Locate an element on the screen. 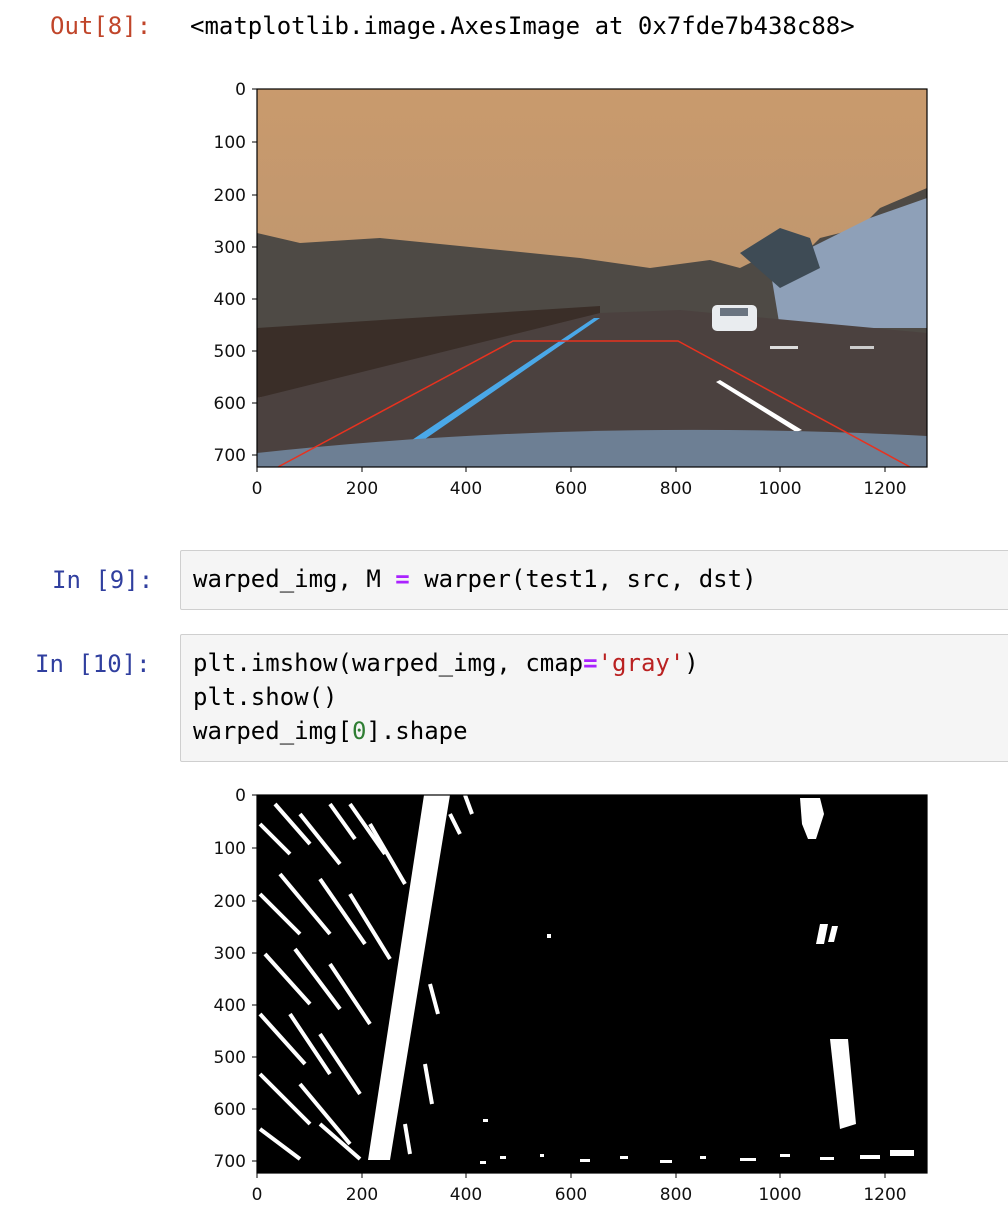  in-prompt-10: In [10]: is located at coordinates (93, 664).